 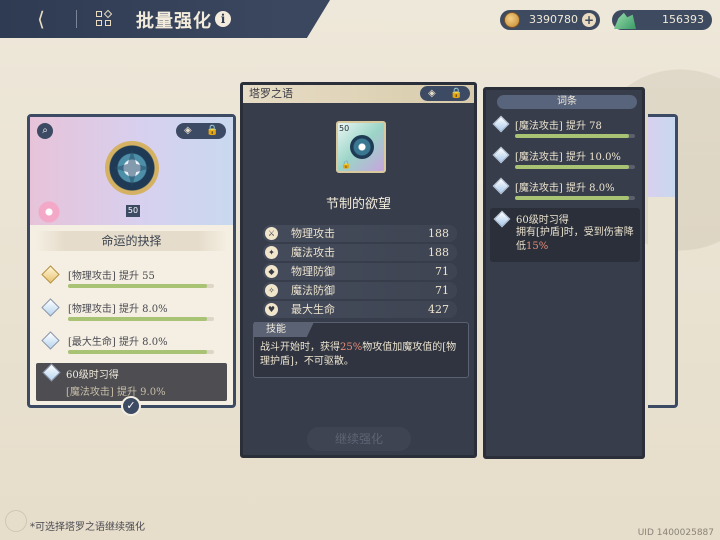 What do you see at coordinates (683, 19) in the screenshot?
I see `gem-amount: 156393` at bounding box center [683, 19].